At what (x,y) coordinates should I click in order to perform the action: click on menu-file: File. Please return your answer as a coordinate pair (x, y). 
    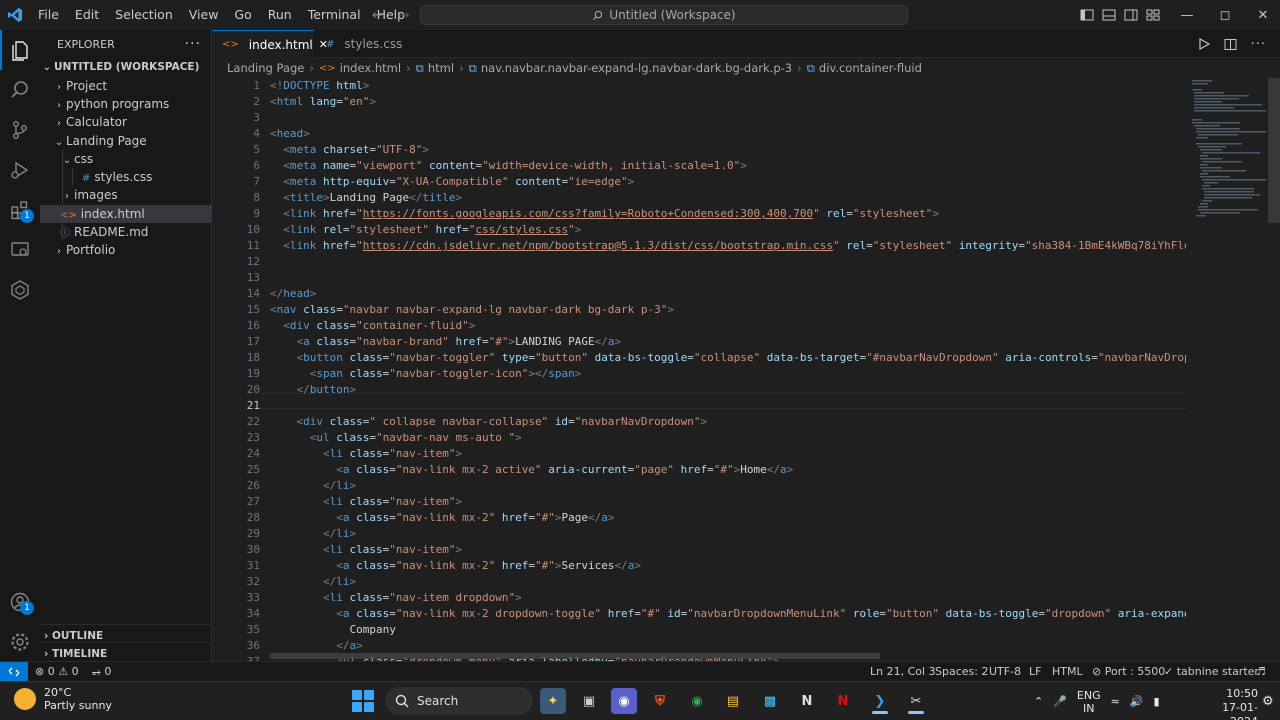
    Looking at the image, I should click on (48, 15).